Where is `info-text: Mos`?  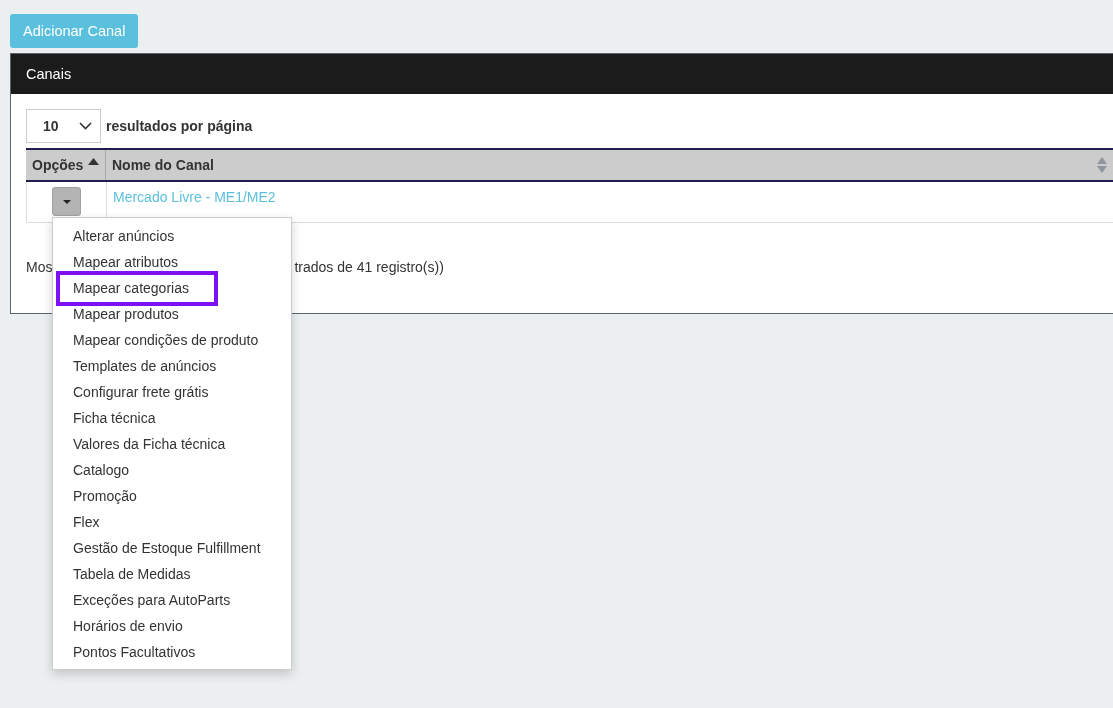
info-text: Mos is located at coordinates (39, 267).